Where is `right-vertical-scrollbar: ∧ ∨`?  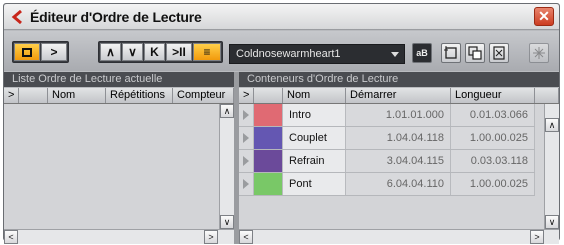
right-vertical-scrollbar: ∧ ∨ is located at coordinates (551, 166).